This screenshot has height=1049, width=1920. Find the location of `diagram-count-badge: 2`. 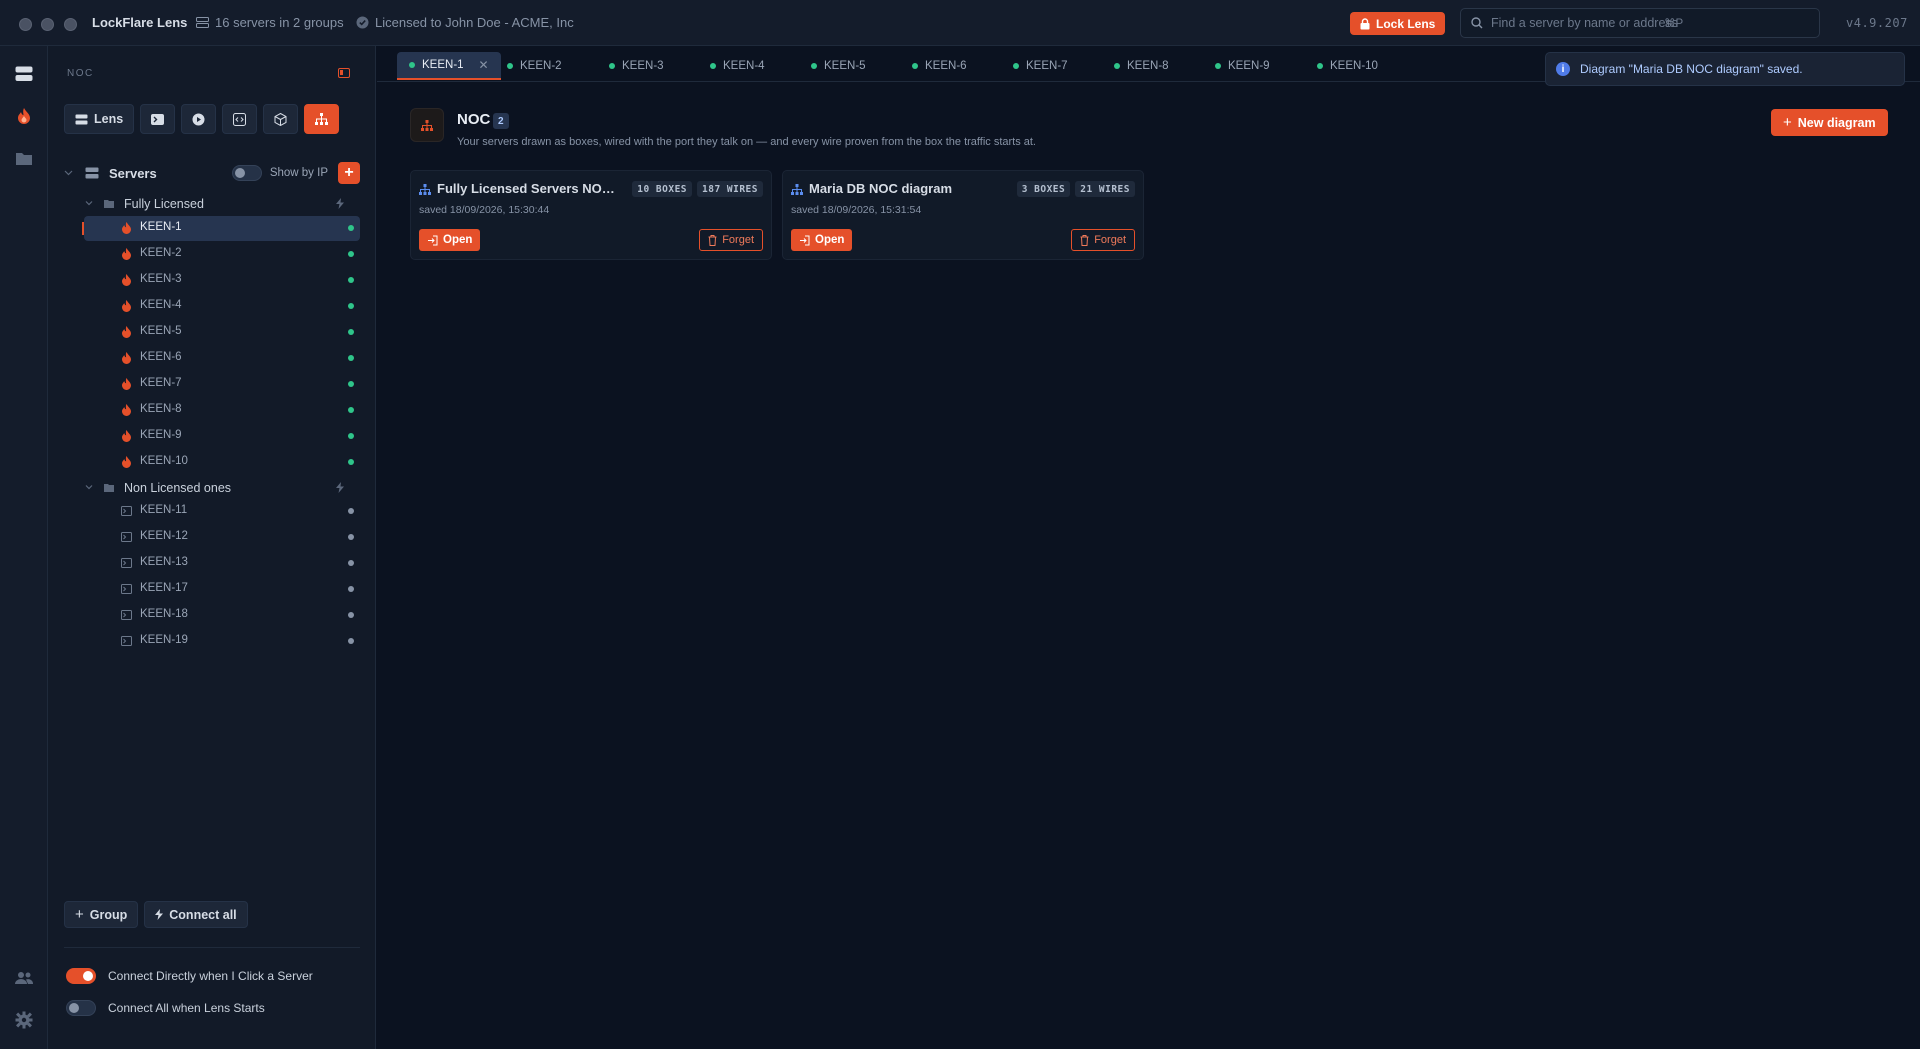

diagram-count-badge: 2 is located at coordinates (501, 121).